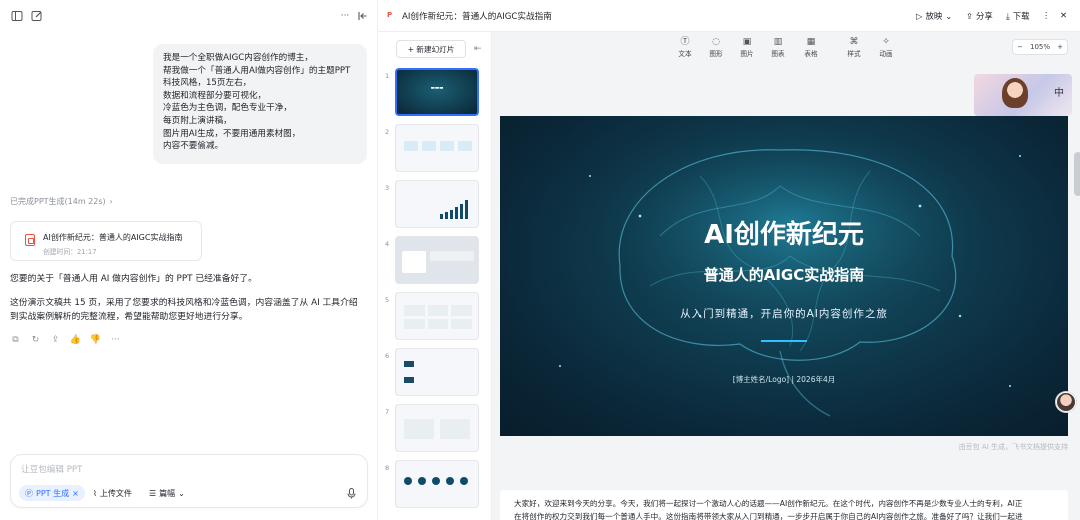 This screenshot has height=520, width=1080. What do you see at coordinates (811, 47) in the screenshot?
I see `toolbar-table-button: ▦ 表格` at bounding box center [811, 47].